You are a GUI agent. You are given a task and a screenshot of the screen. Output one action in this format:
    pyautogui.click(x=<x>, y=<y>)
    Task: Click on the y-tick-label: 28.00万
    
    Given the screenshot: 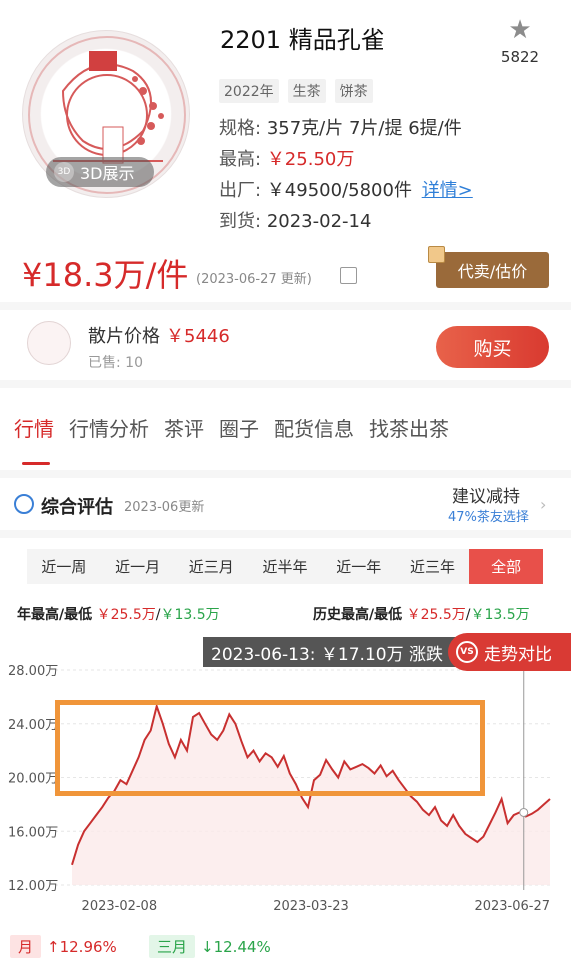 What is the action you would take?
    pyautogui.click(x=33, y=671)
    